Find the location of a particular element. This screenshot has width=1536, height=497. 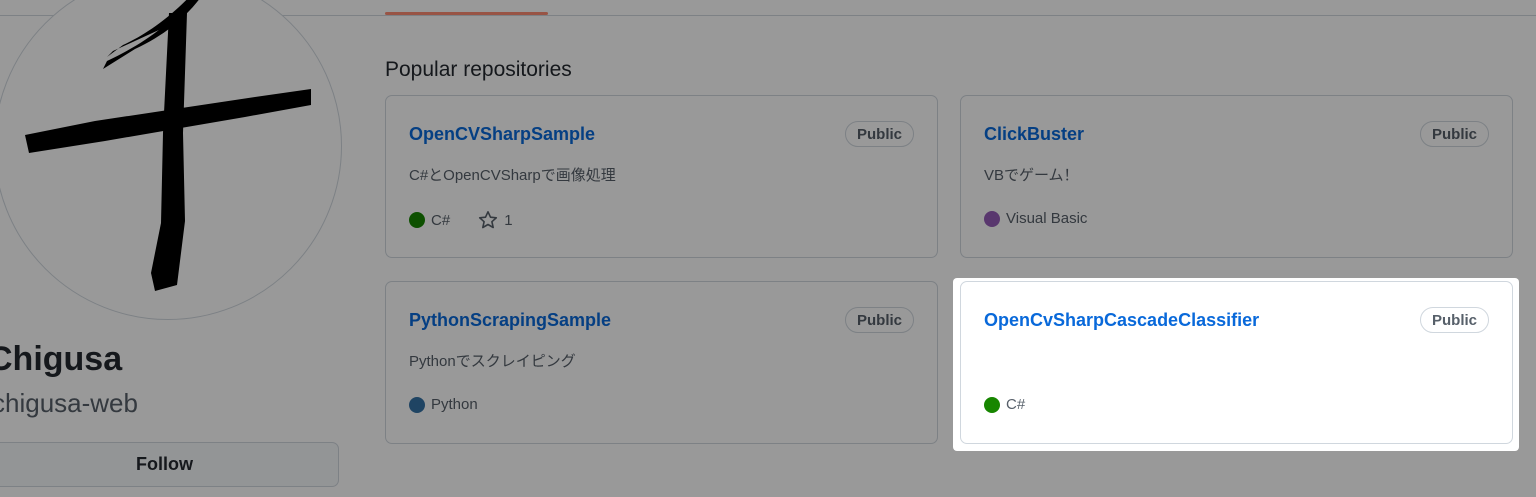

stargazers-link: 1 is located at coordinates (495, 220).